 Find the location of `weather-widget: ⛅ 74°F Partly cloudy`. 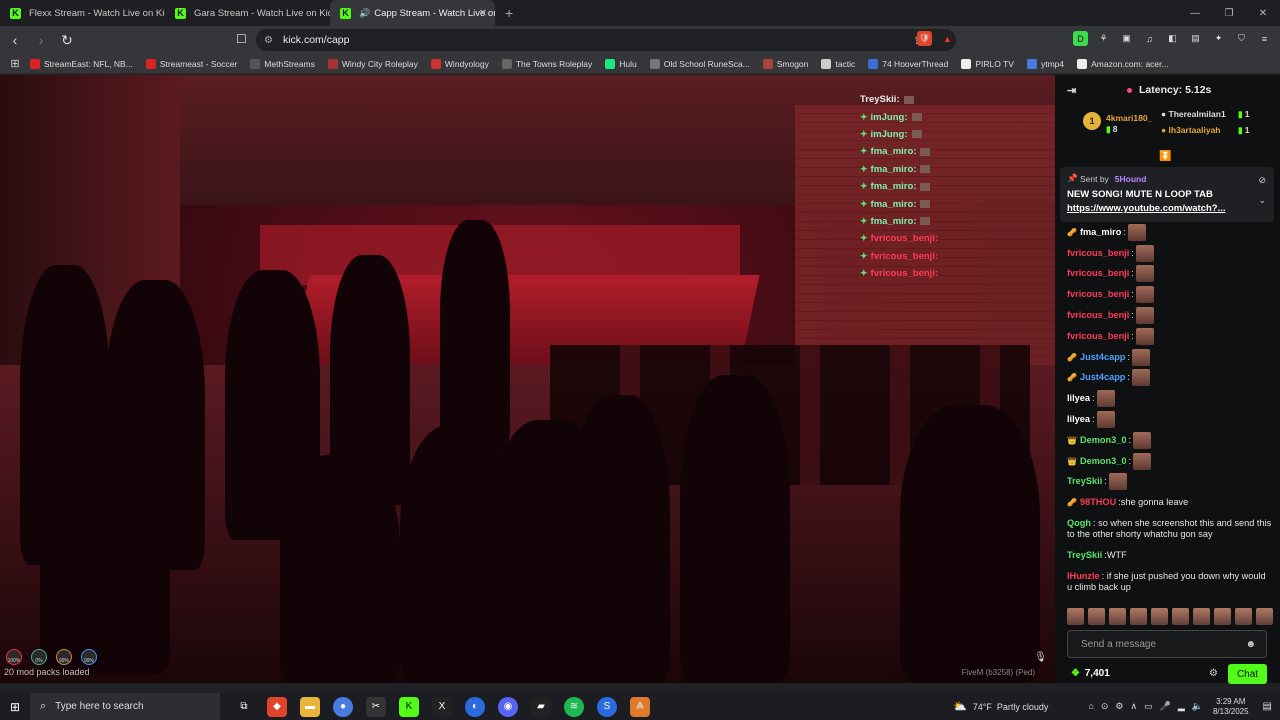

weather-widget: ⛅ 74°F Partly cloudy is located at coordinates (1000, 706).